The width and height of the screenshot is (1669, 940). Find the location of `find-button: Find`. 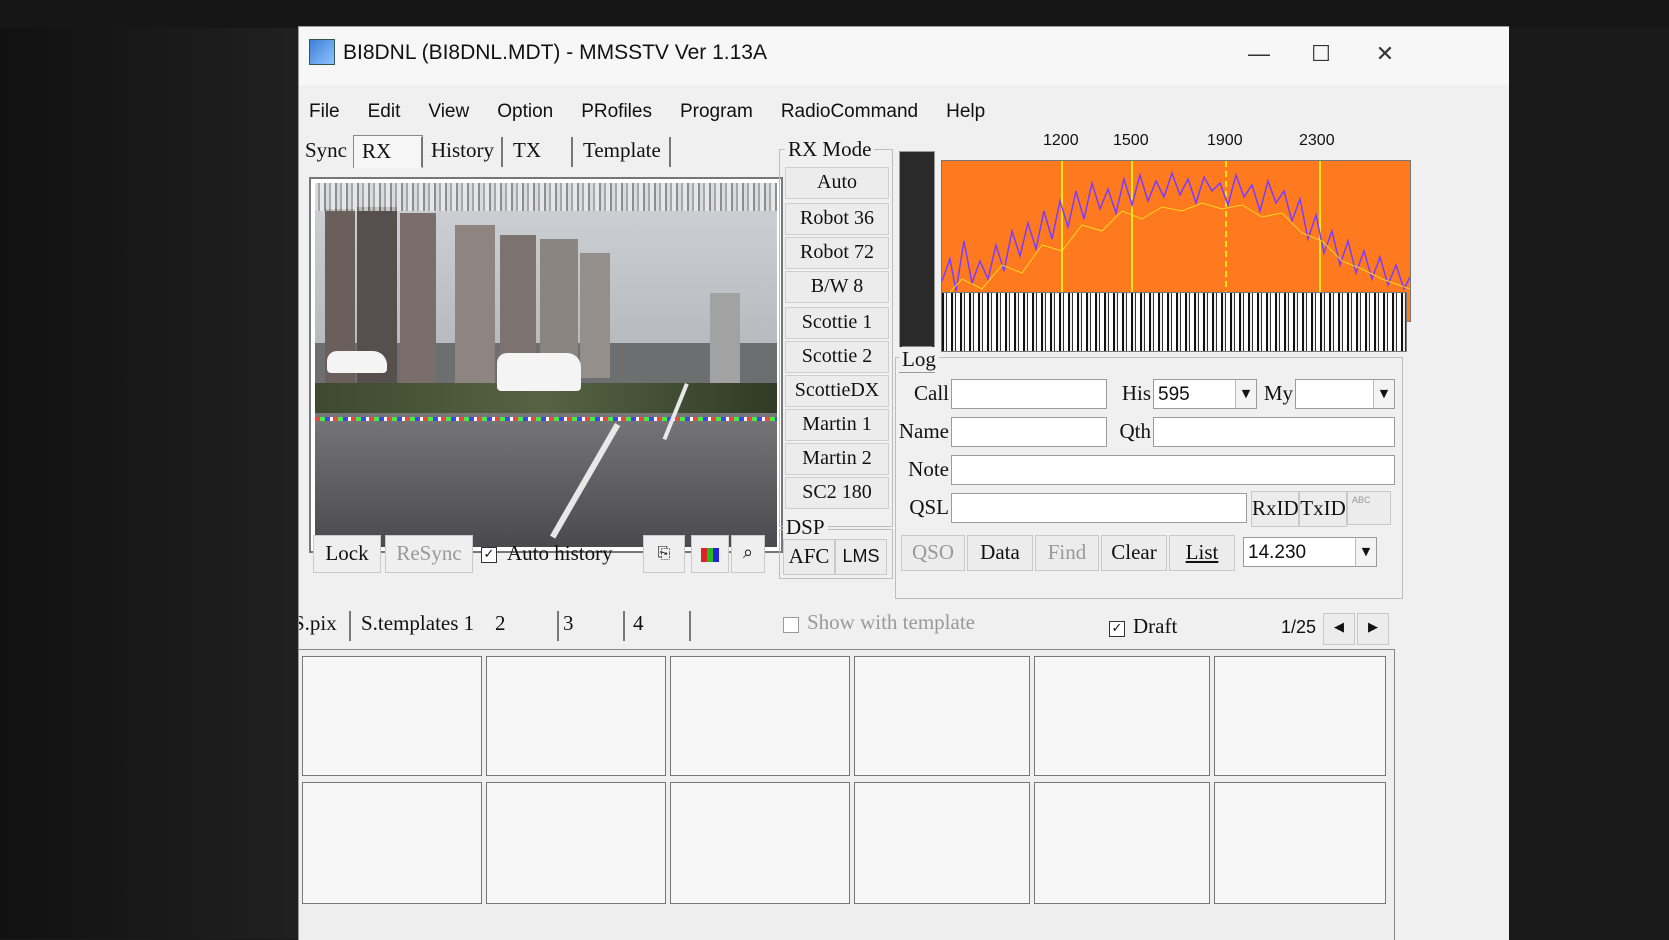

find-button: Find is located at coordinates (1067, 553).